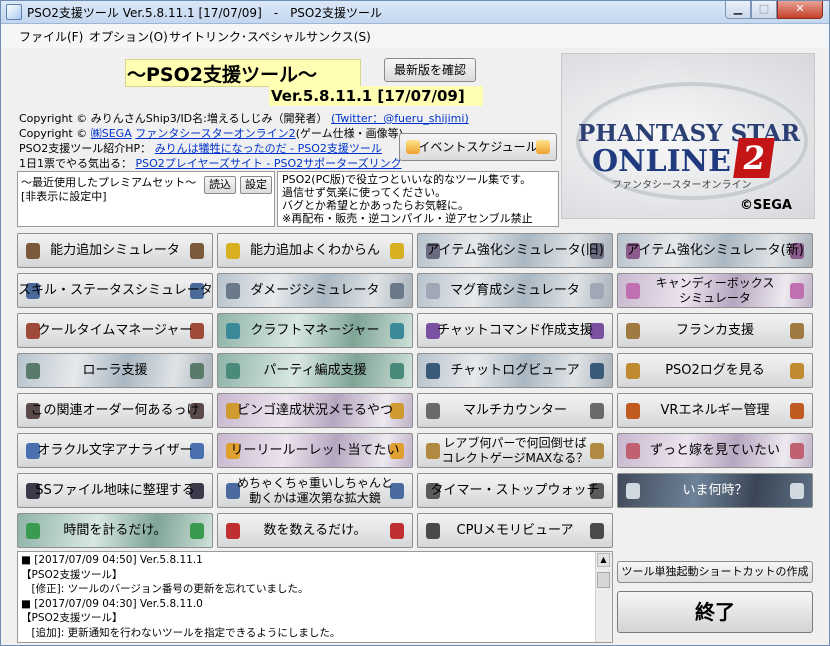  I want to click on tool-button: チャットコマンド作成支援, so click(515, 330).